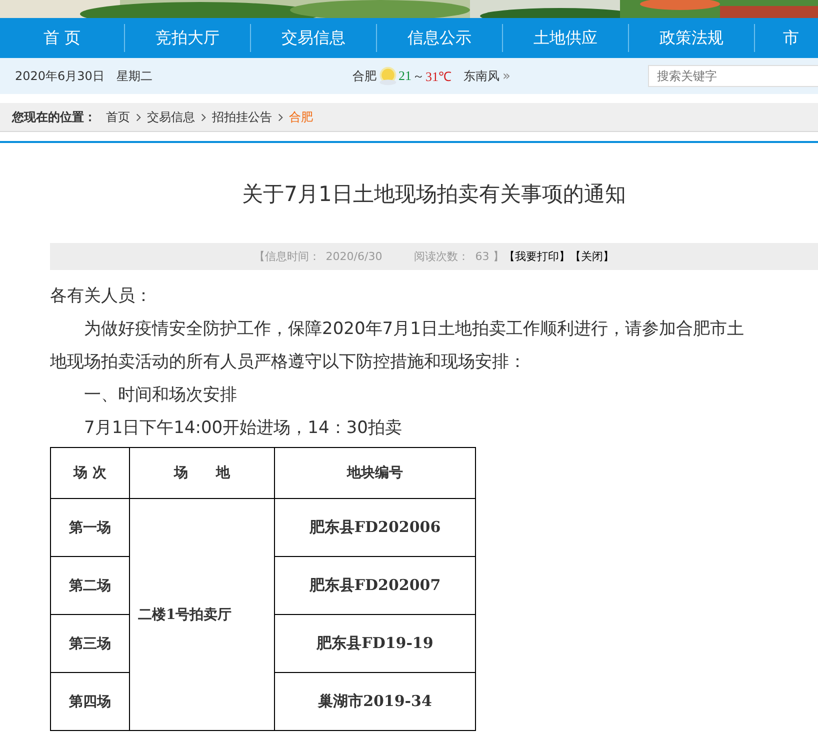  What do you see at coordinates (375, 585) in the screenshot?
I see `table-cell: 肥东县FD202007` at bounding box center [375, 585].